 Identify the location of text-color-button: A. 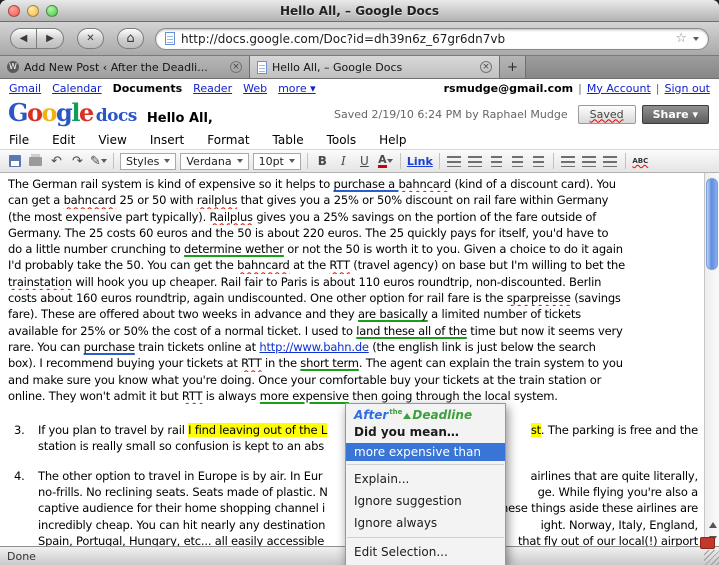
(385, 161).